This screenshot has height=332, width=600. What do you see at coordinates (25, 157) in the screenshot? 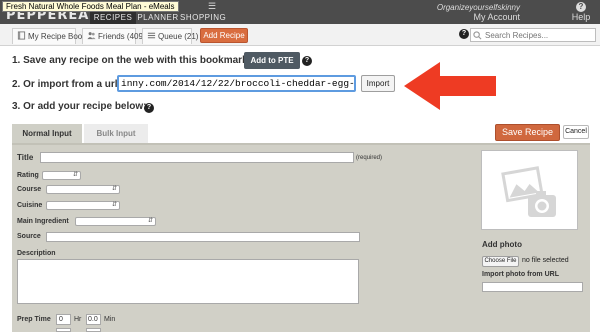
I see `title-label: Title` at bounding box center [25, 157].